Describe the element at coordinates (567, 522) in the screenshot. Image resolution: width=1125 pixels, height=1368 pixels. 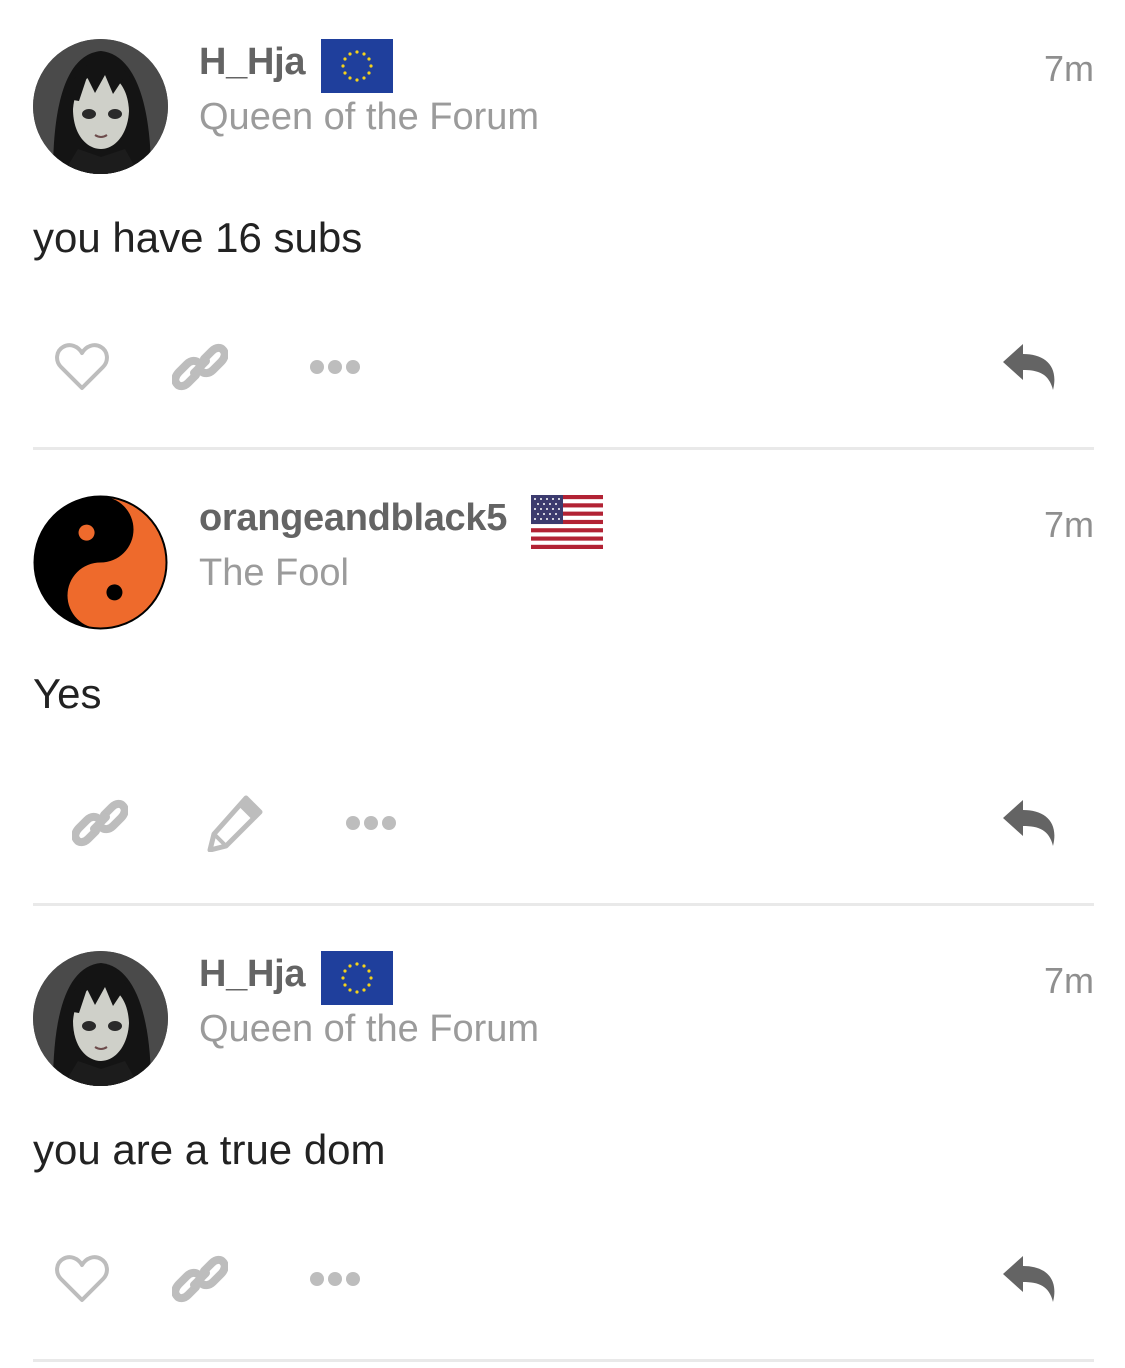
I see `us-flag-icon` at that location.